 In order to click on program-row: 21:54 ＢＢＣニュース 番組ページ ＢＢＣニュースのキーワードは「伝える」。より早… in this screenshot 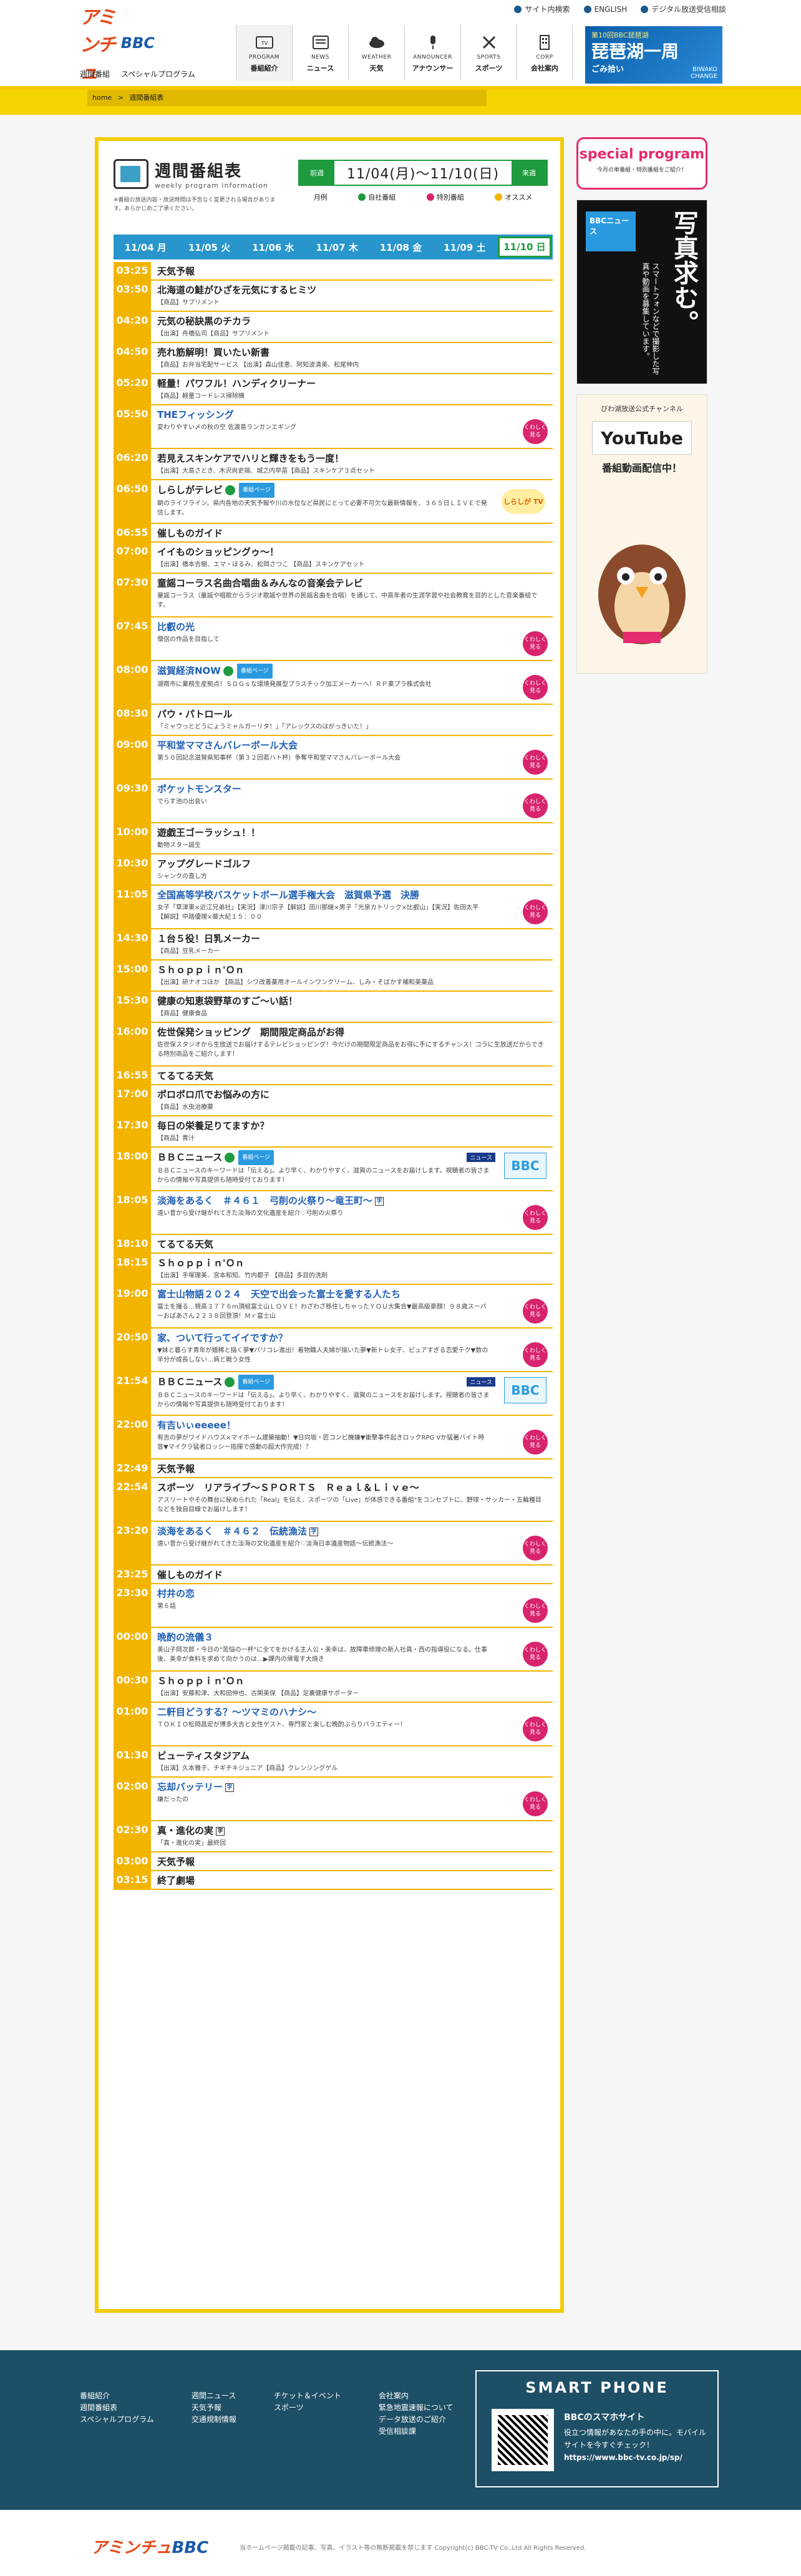, I will do `click(333, 1394)`.